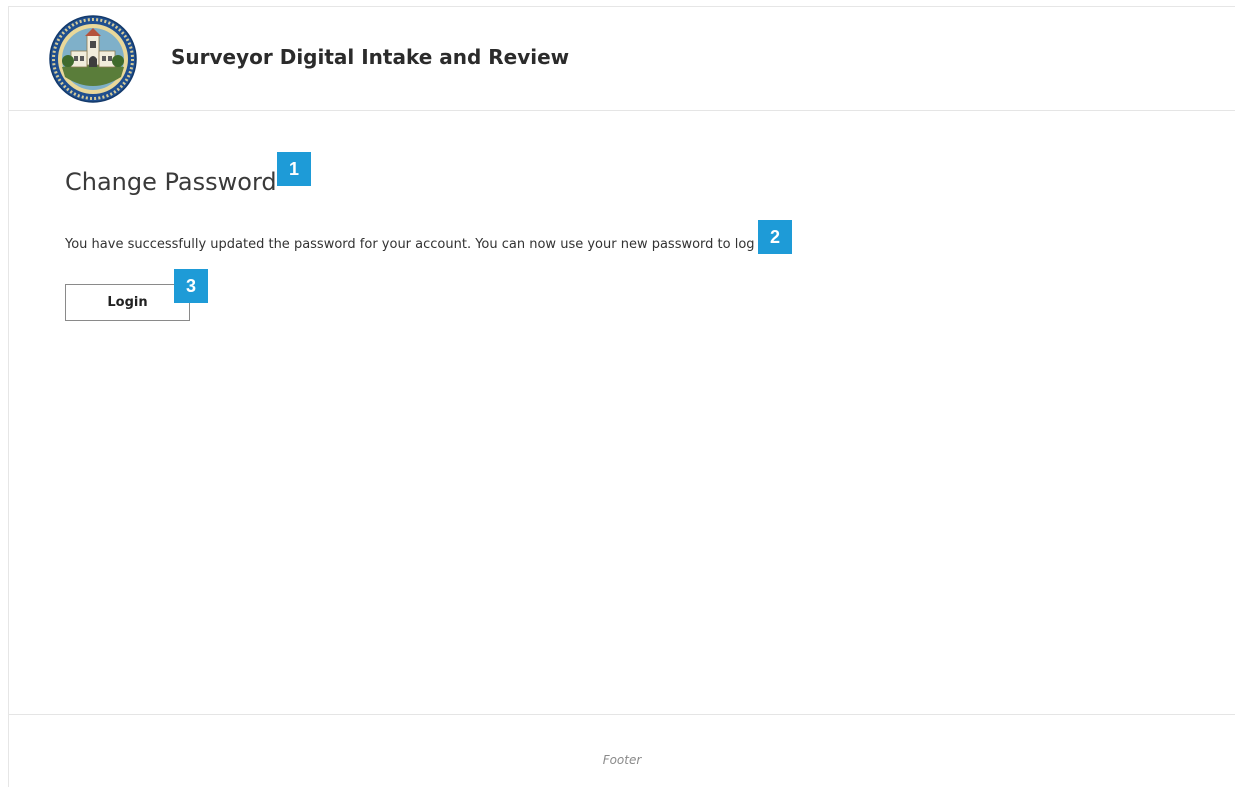 The height and width of the screenshot is (788, 1235). What do you see at coordinates (191, 286) in the screenshot?
I see `annotation-marker-3: 3` at bounding box center [191, 286].